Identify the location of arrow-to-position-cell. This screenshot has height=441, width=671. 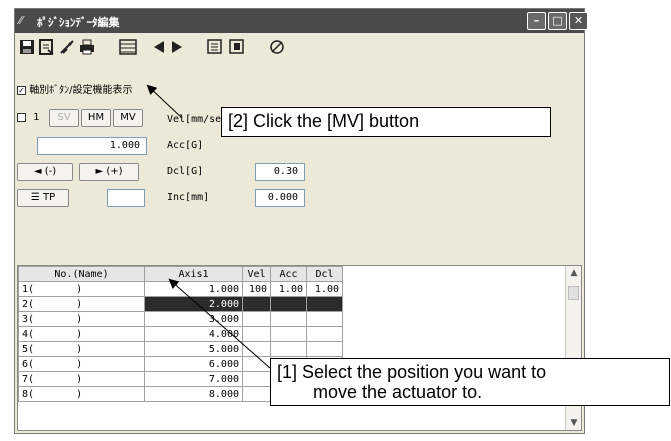
(219, 323).